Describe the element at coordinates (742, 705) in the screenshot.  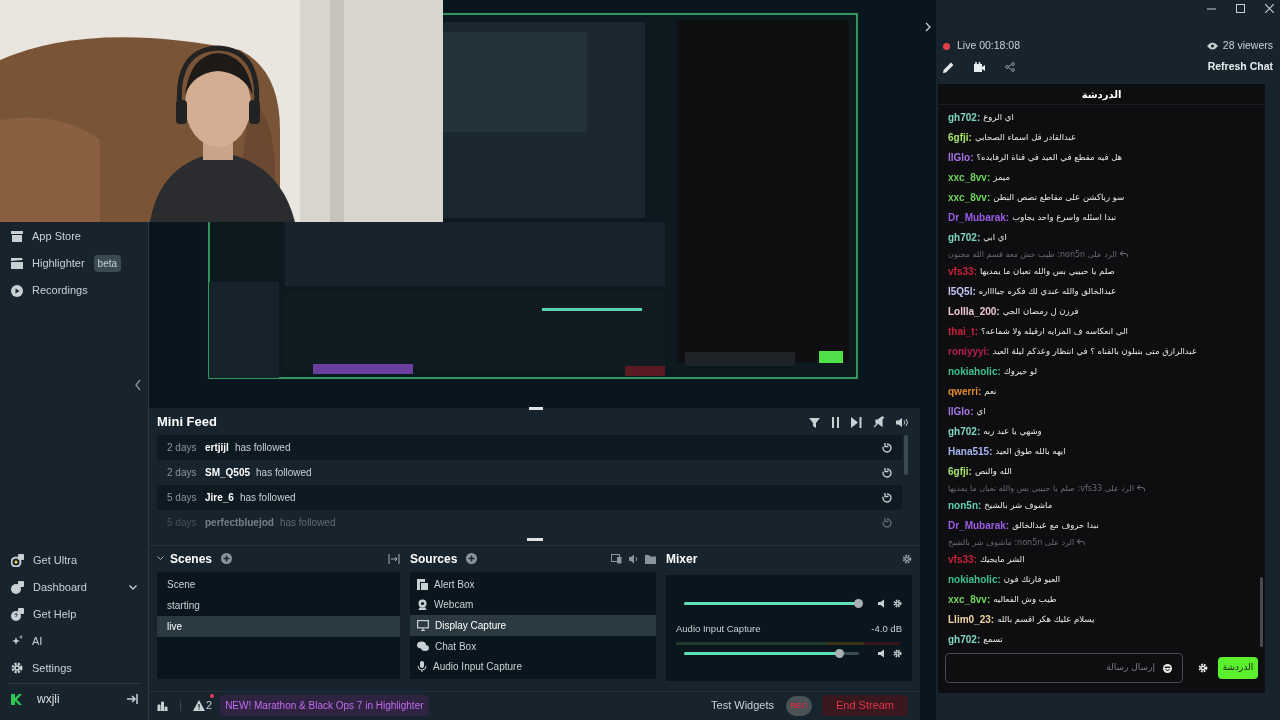
I see `test-widgets-button: Test Widgets` at that location.